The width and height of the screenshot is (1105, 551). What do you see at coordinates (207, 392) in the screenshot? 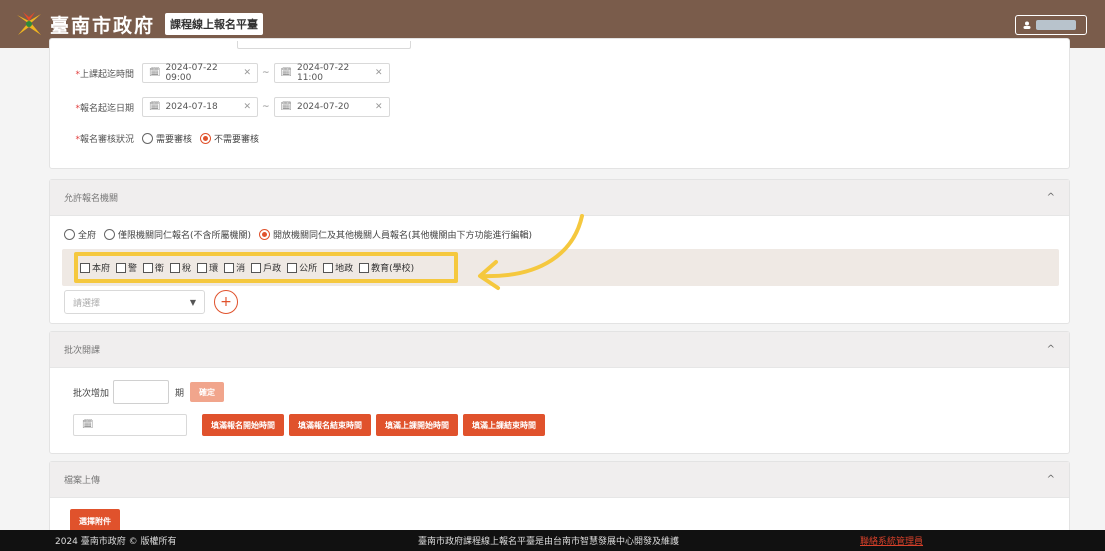
I see `confirm-button: 確定` at bounding box center [207, 392].